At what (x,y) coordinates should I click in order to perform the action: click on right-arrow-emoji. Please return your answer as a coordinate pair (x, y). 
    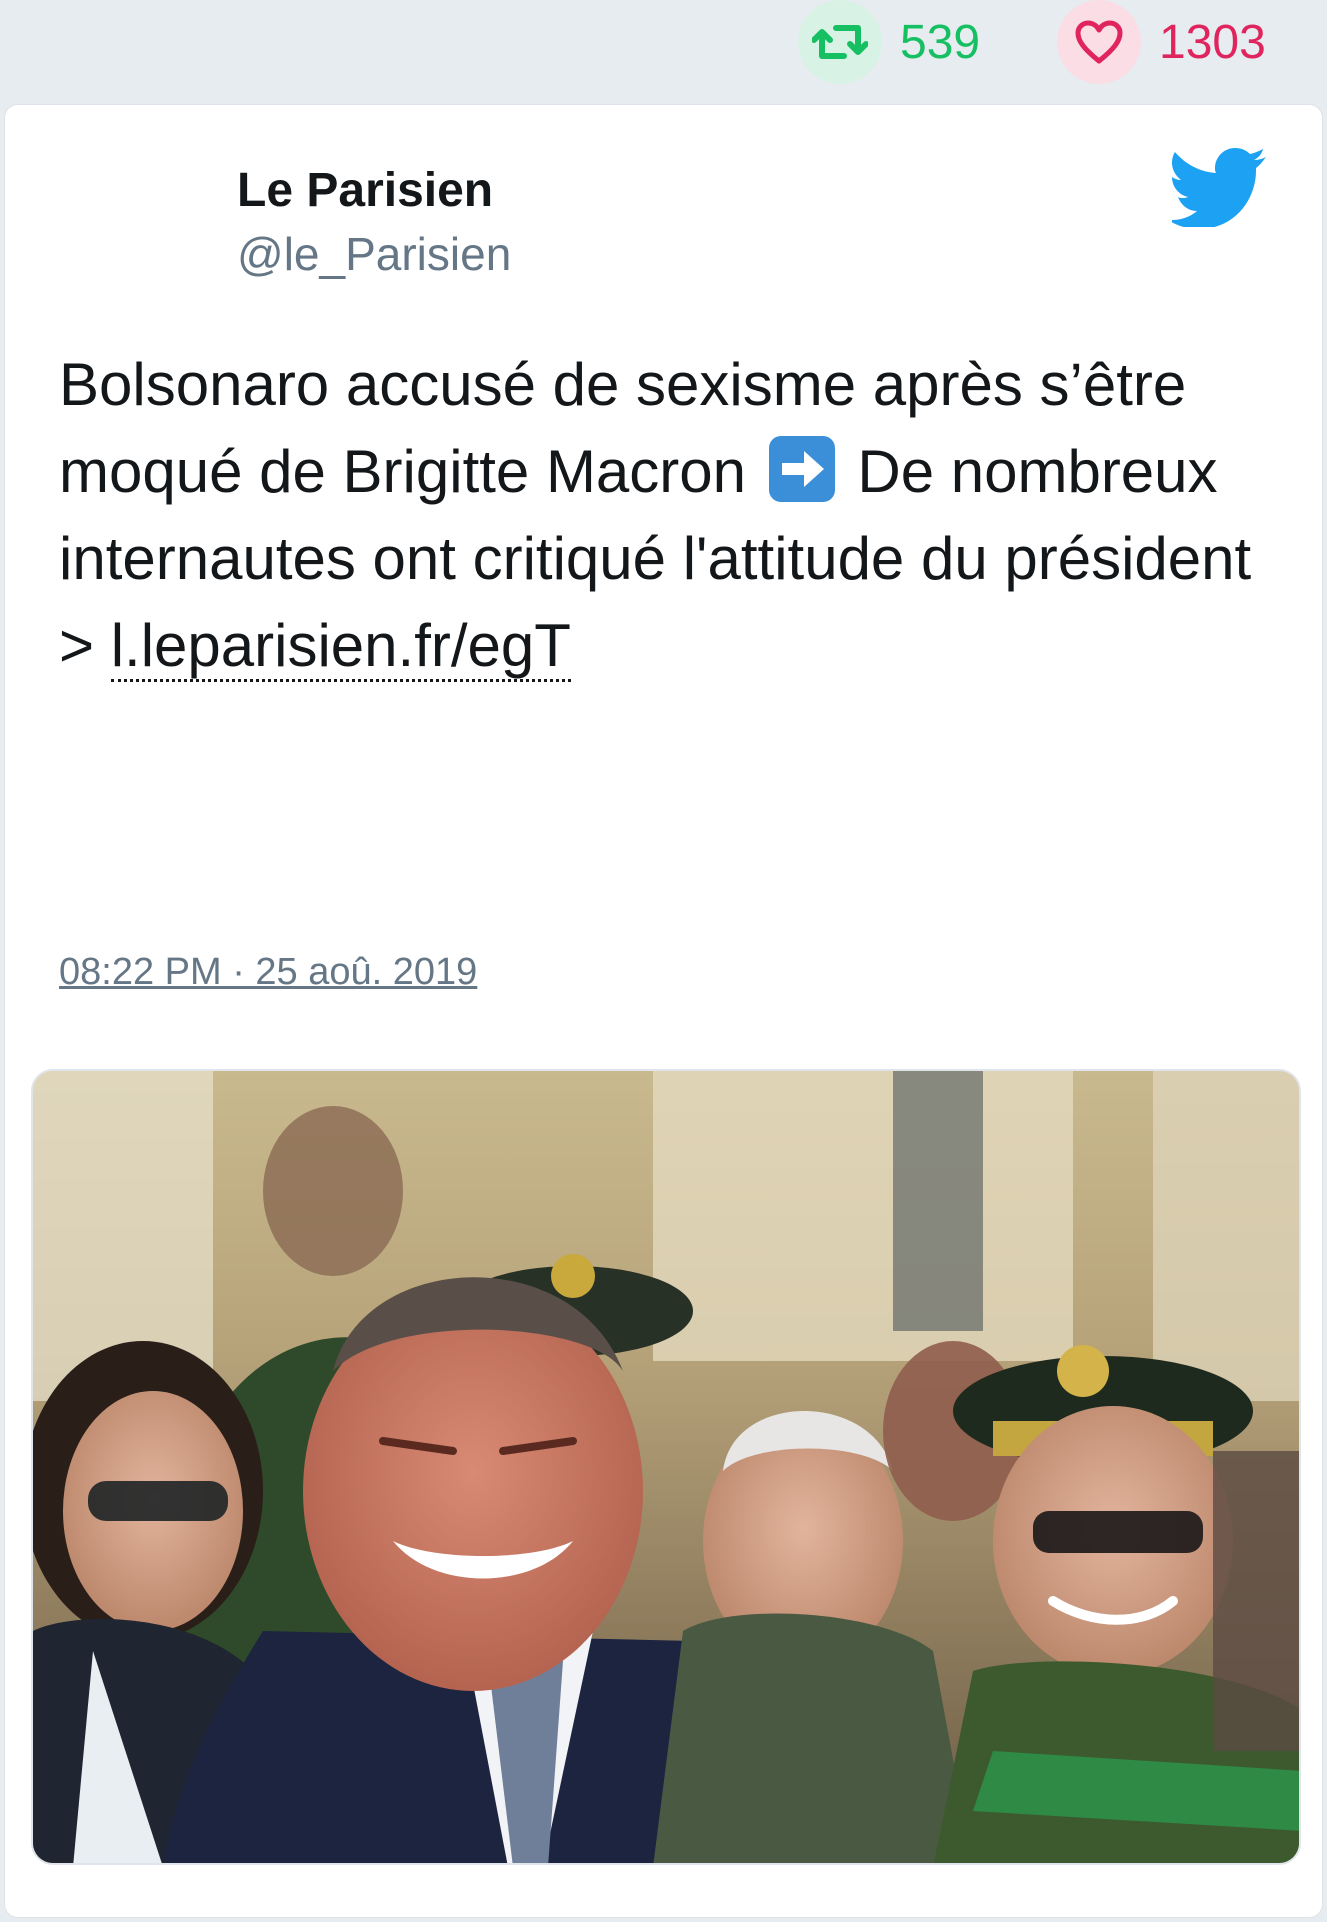
    Looking at the image, I should click on (801, 469).